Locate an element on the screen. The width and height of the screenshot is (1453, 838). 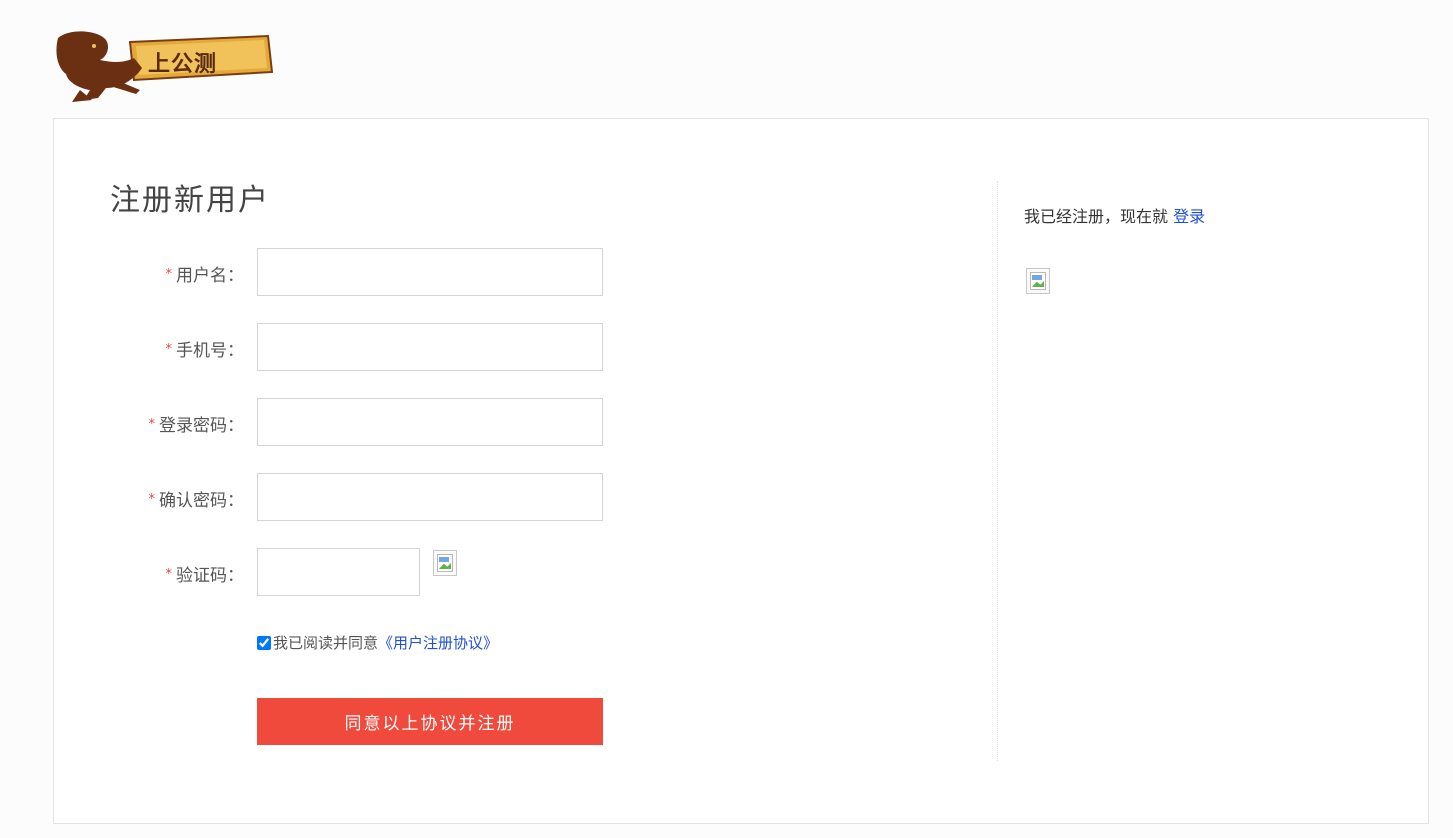
phone-label-text: 手机号： is located at coordinates (210, 351).